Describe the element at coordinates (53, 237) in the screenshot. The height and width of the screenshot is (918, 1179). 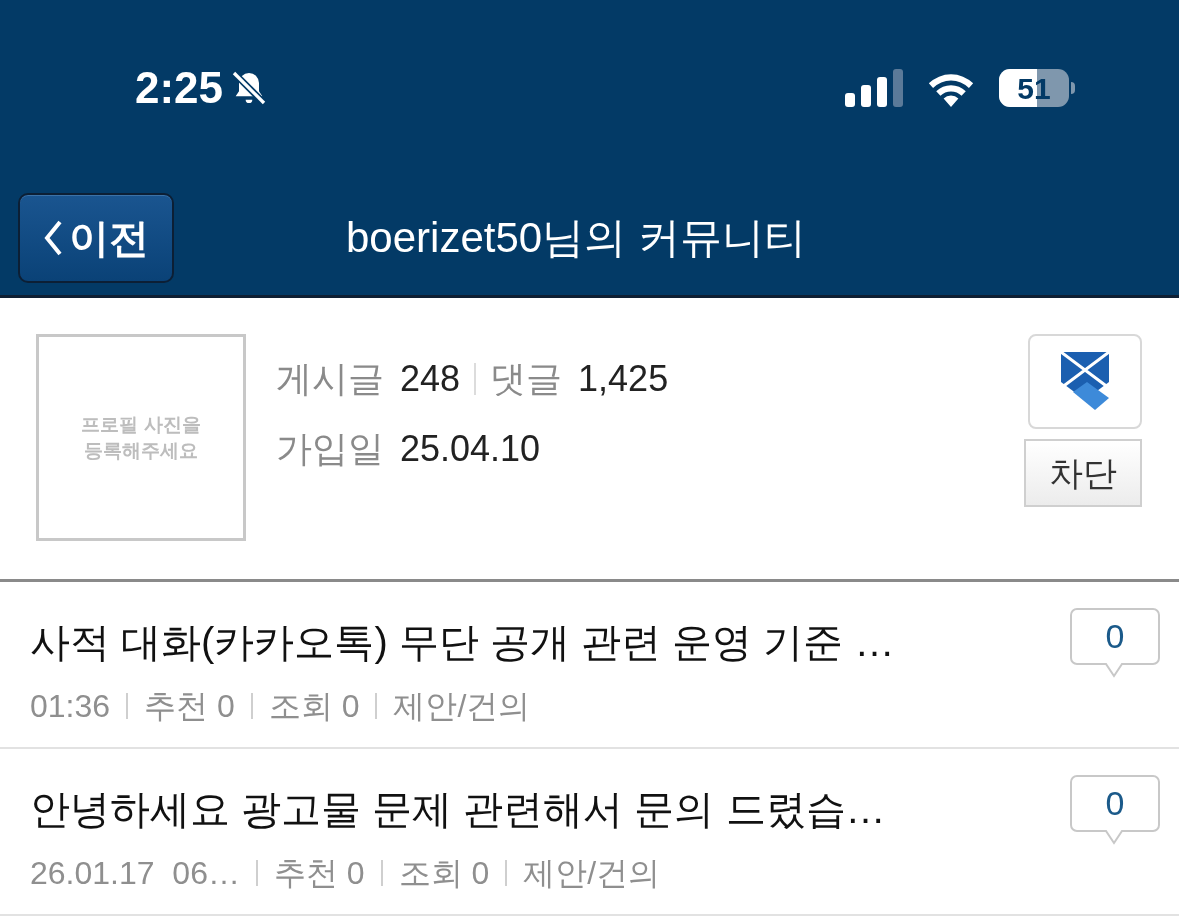
I see `chevron-left-icon` at that location.